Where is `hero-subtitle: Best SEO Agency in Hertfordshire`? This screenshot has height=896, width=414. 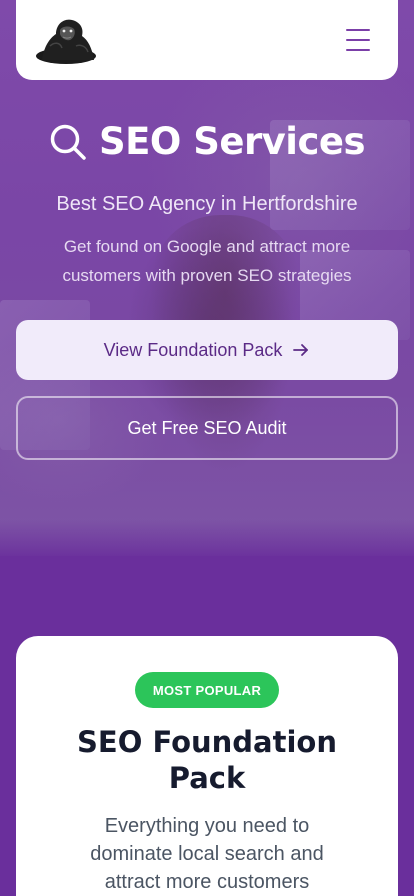
hero-subtitle: Best SEO Agency in Hertfordshire is located at coordinates (207, 204).